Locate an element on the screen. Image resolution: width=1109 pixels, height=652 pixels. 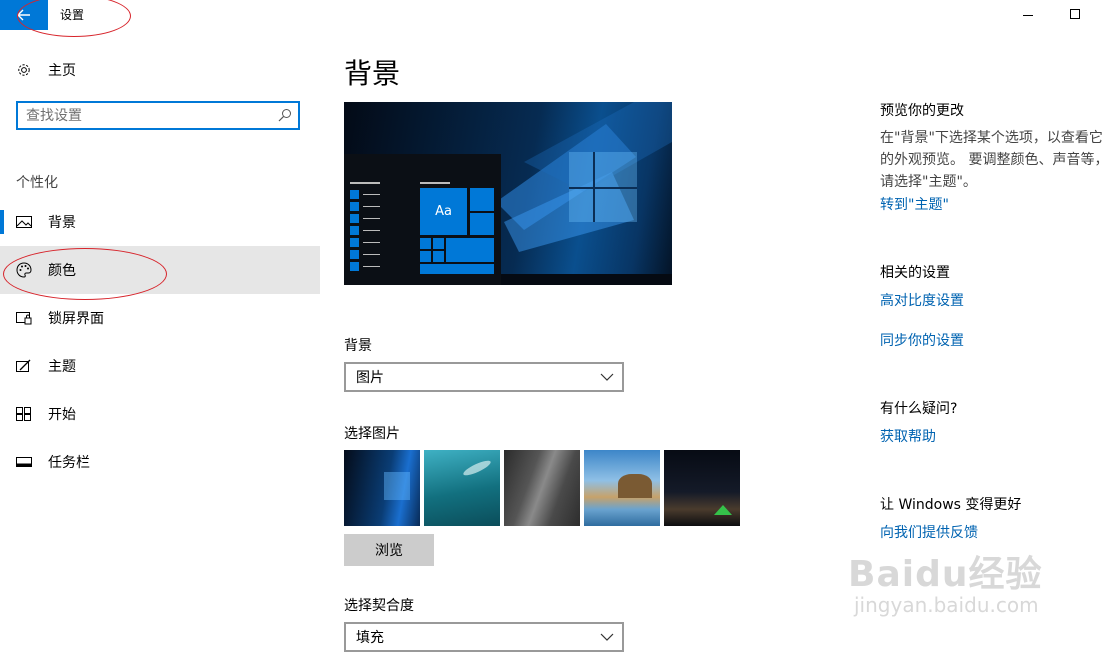
background-preview: Aa is located at coordinates (508, 193).